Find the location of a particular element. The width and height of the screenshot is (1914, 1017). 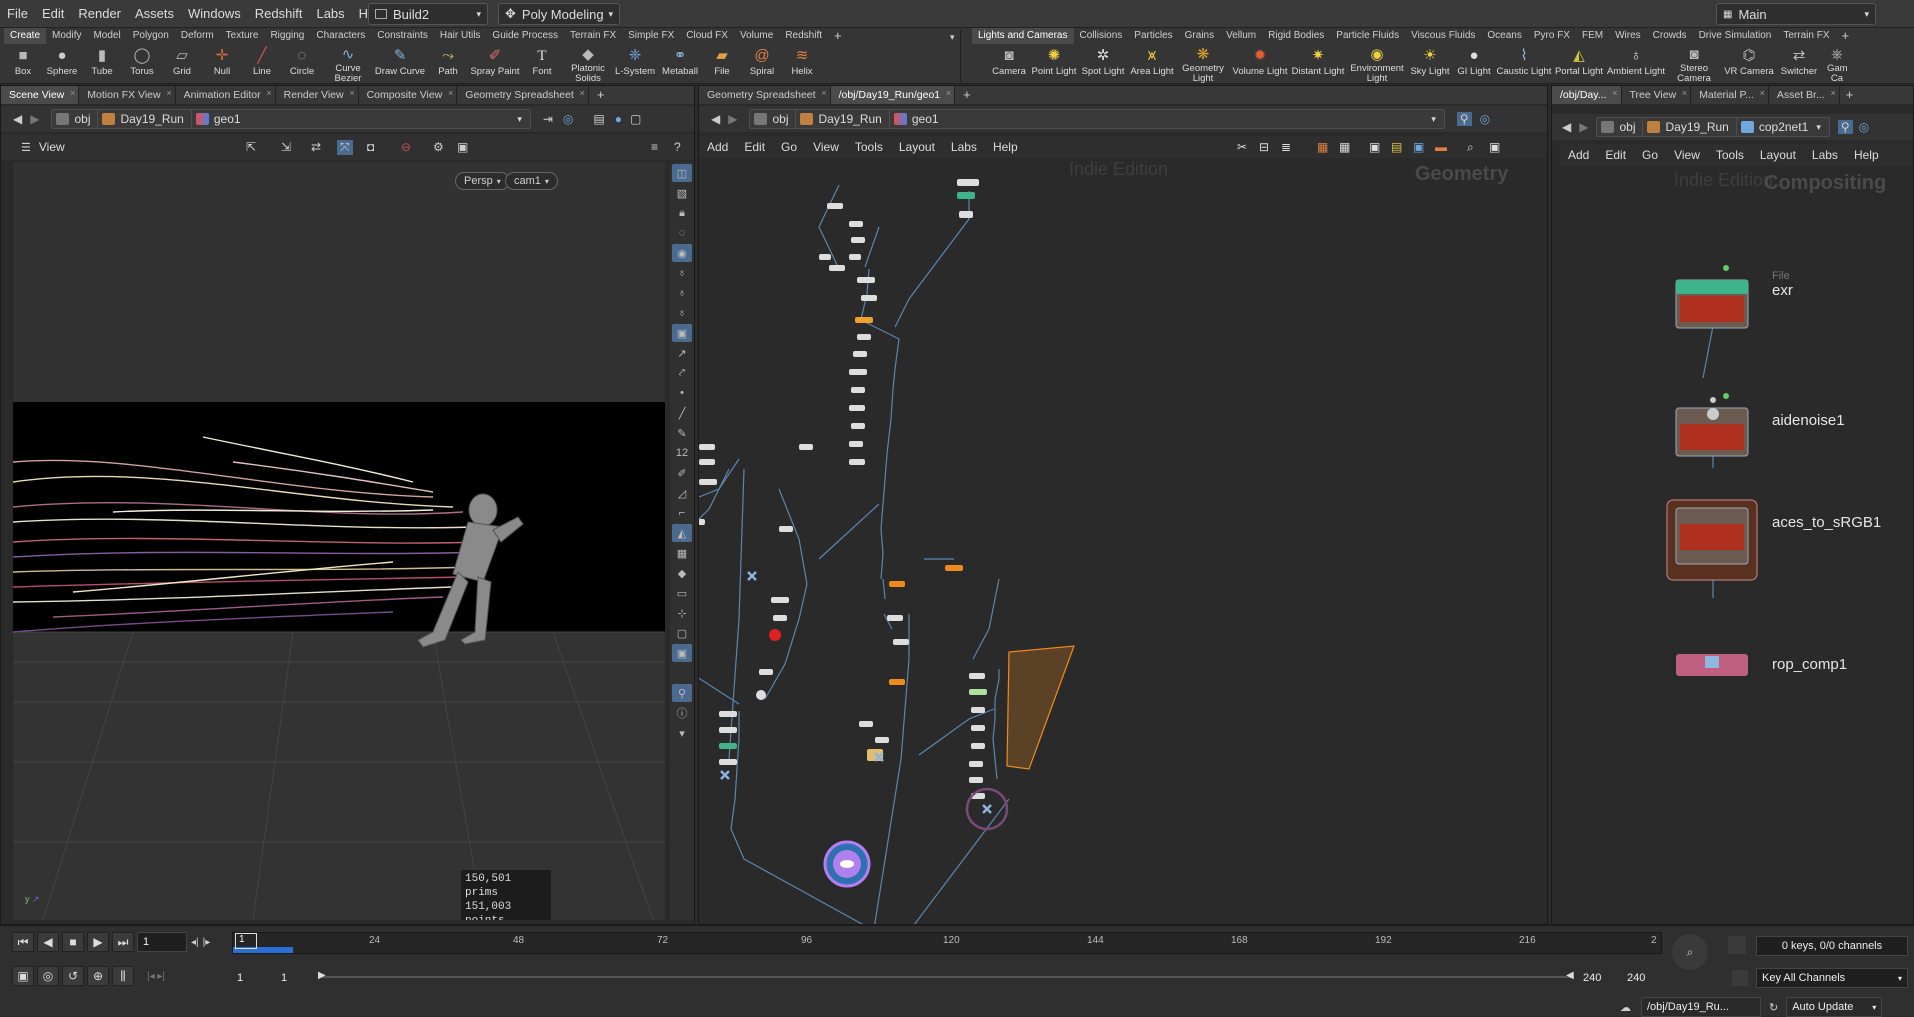

start-frame-field: 1 is located at coordinates (252, 978).